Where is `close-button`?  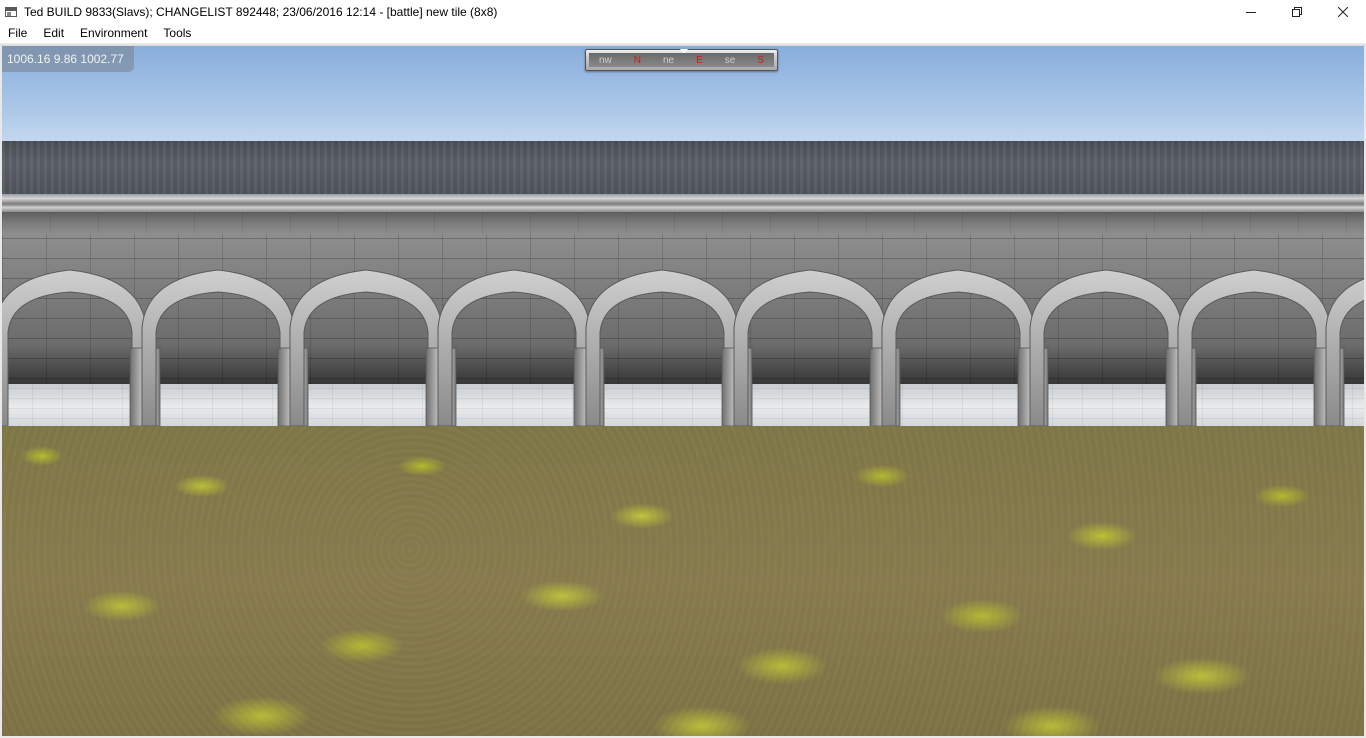
close-button is located at coordinates (1343, 11).